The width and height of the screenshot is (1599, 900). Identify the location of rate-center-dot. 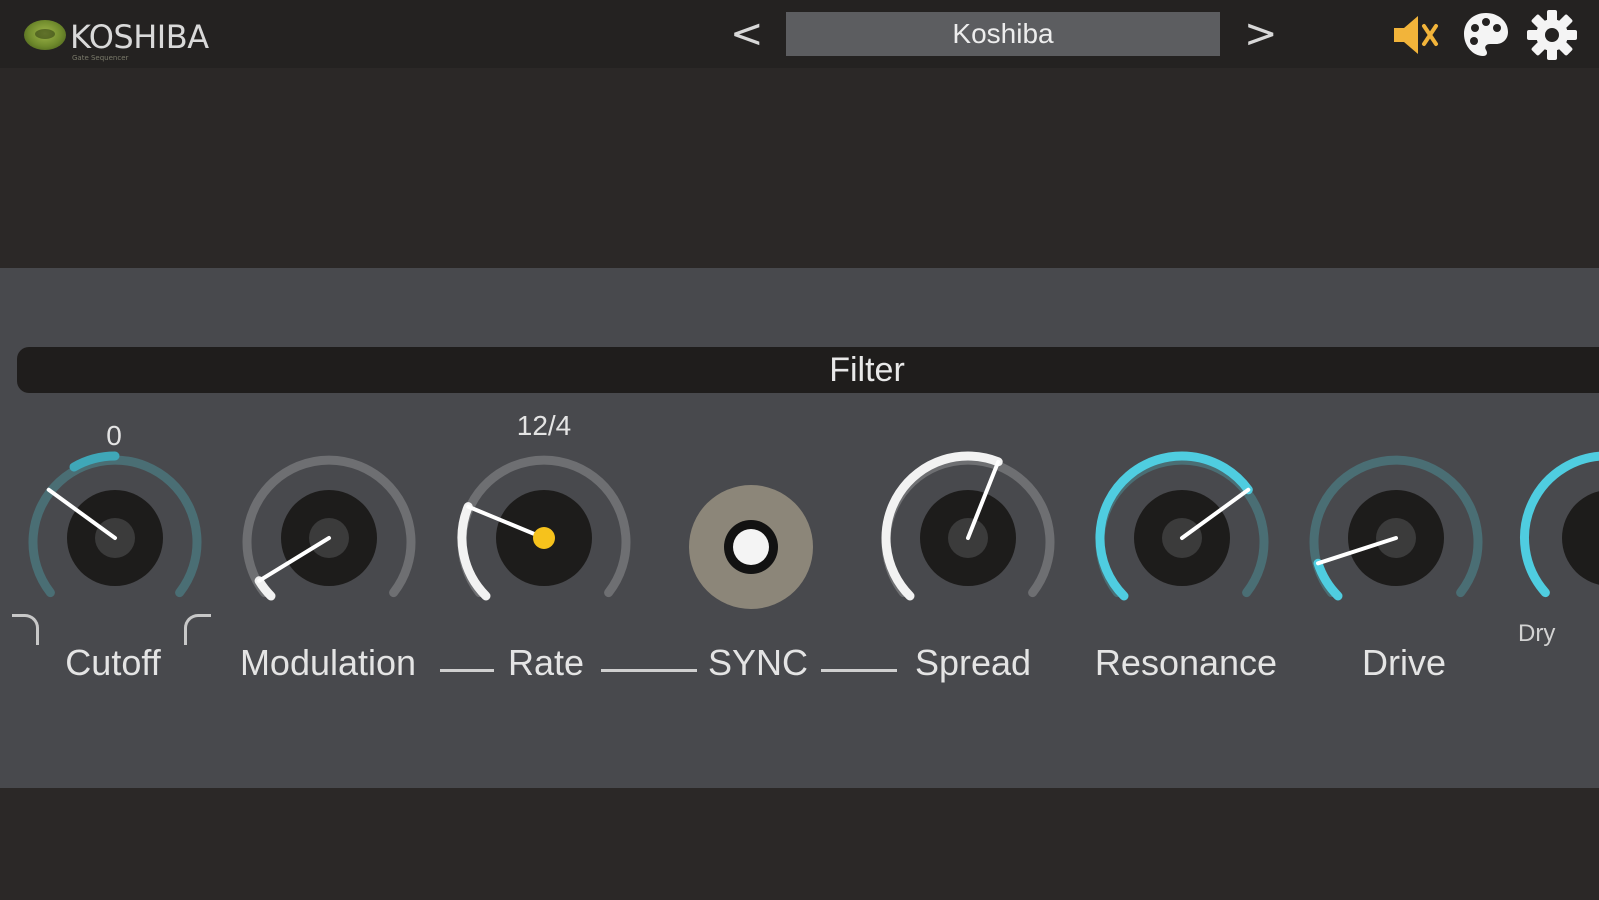
(544, 538).